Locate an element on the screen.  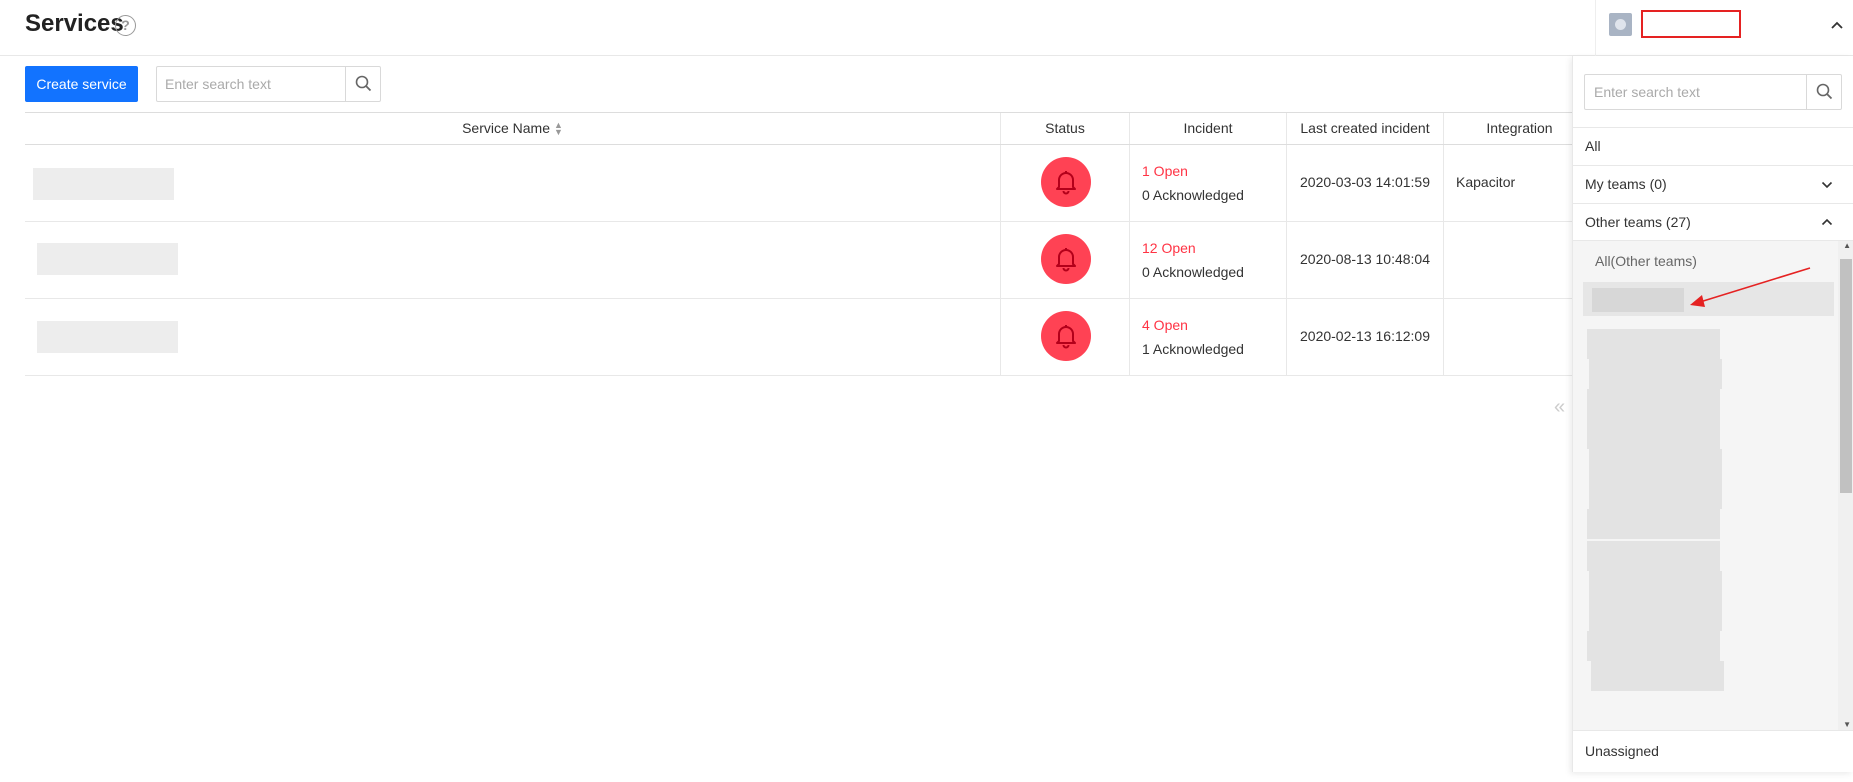
service-search-button is located at coordinates (362, 84).